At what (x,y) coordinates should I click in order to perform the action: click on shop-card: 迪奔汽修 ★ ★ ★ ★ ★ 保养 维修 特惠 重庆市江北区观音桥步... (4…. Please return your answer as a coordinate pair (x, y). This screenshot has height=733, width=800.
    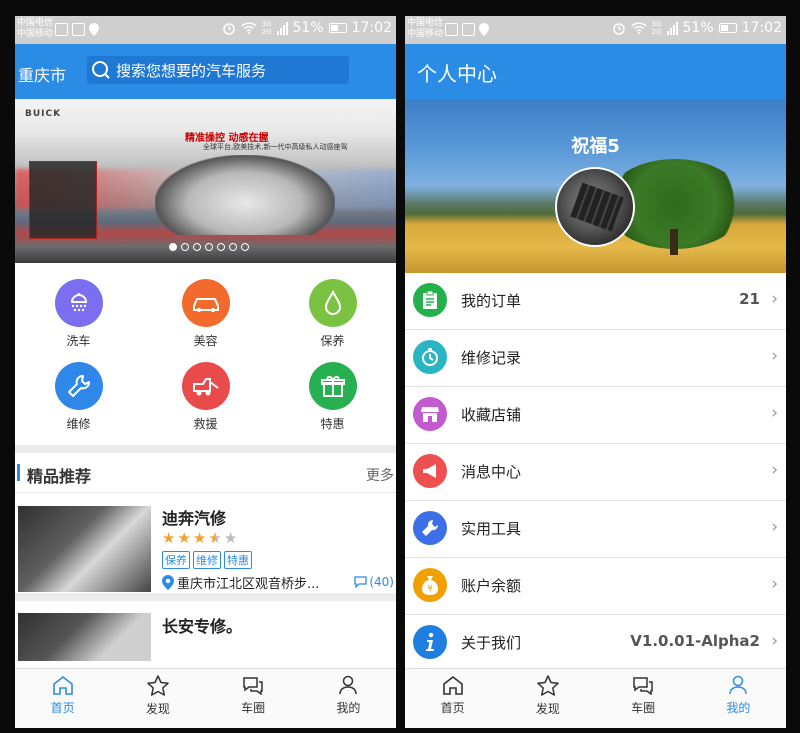
    Looking at the image, I should click on (205, 547).